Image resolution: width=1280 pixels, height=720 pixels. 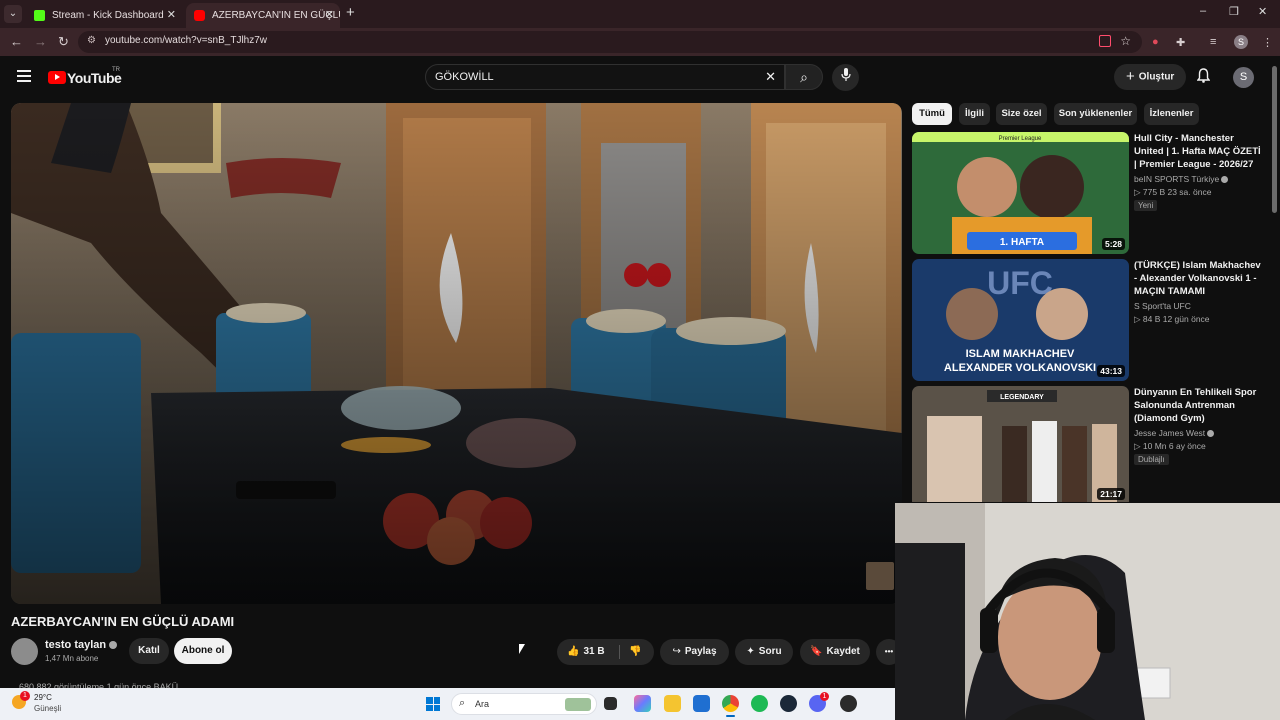 What do you see at coordinates (13, 14) in the screenshot?
I see `tab-search-chevron-icon: ⌄` at bounding box center [13, 14].